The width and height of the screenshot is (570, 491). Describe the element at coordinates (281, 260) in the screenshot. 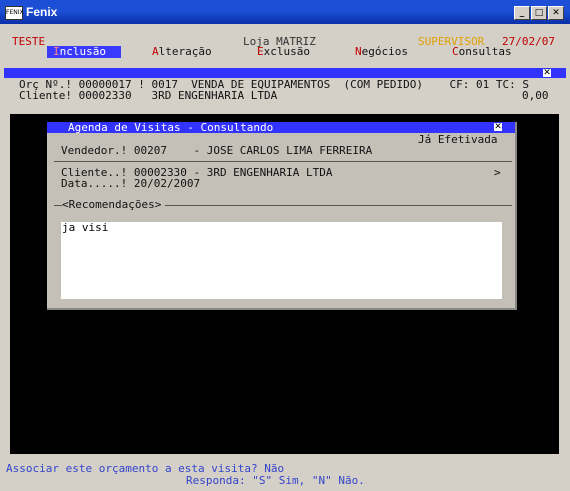

I see `recomendacoes-textarea` at that location.